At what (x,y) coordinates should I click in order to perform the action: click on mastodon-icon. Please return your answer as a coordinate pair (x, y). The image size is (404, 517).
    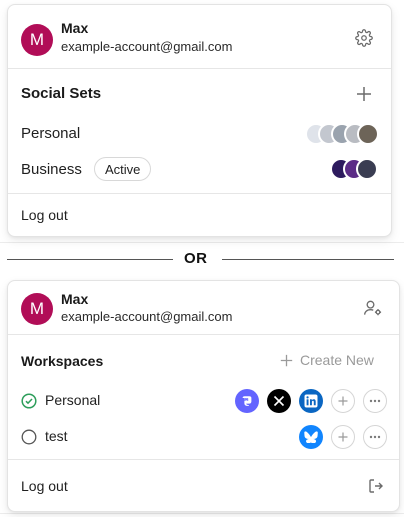
    Looking at the image, I should click on (247, 401).